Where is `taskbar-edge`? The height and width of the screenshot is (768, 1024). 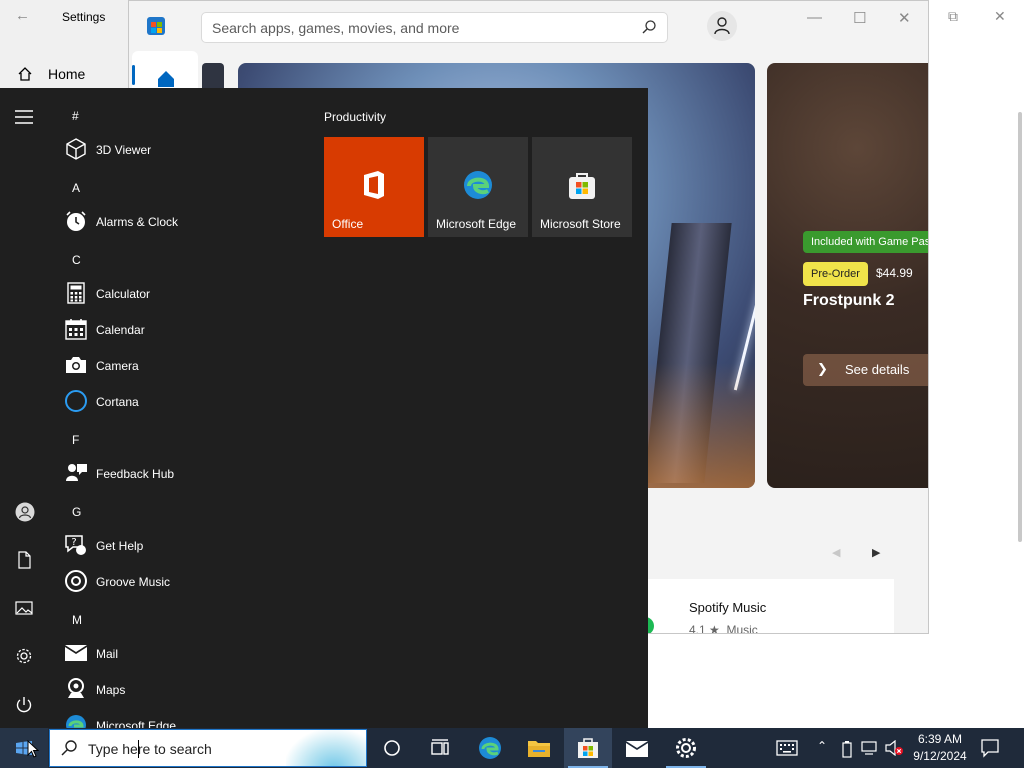
taskbar-edge is located at coordinates (490, 748).